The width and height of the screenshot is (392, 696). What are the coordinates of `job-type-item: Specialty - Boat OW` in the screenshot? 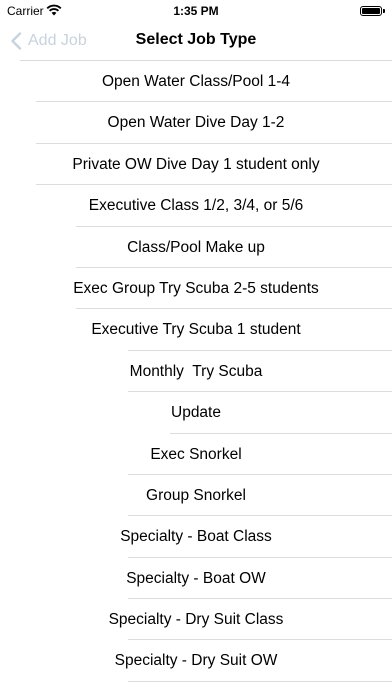 It's located at (196, 579).